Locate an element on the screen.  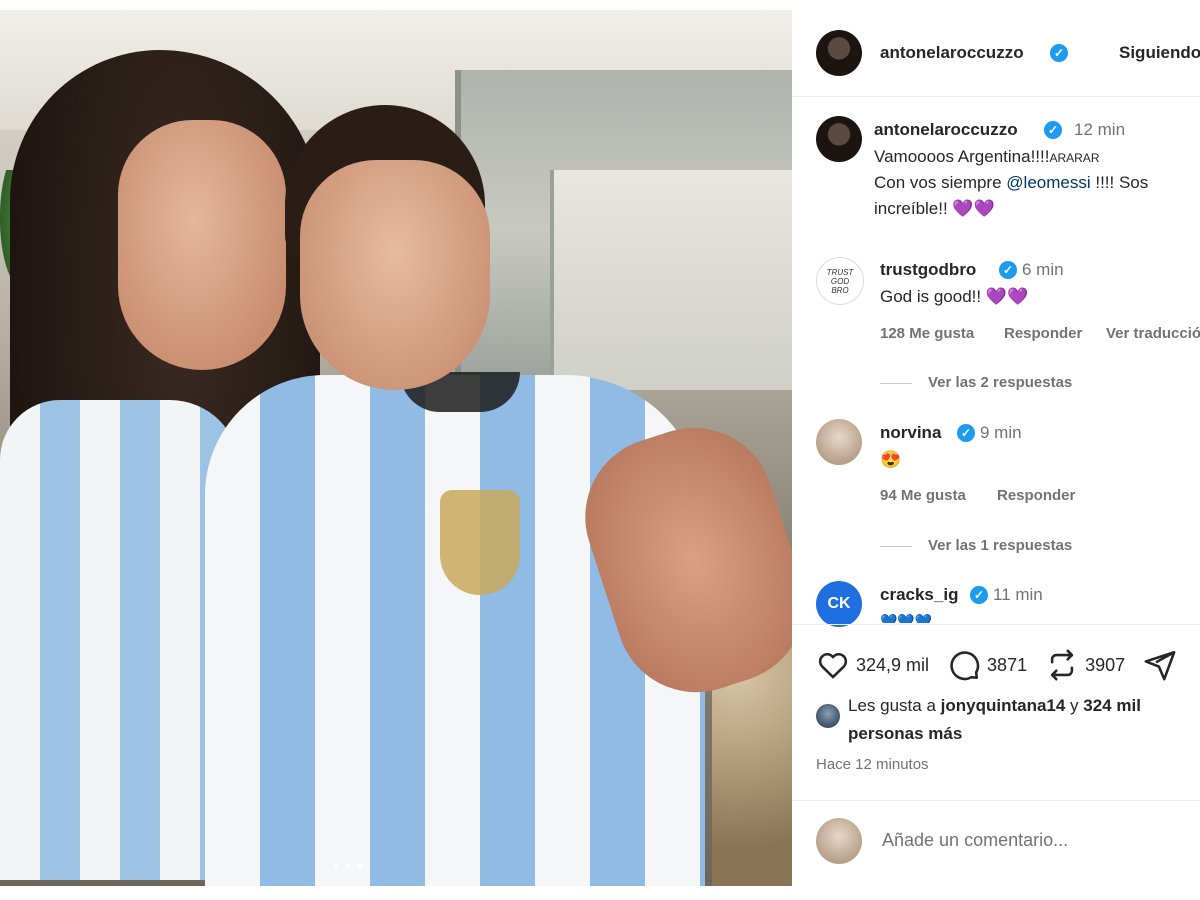
translate-button: Ver traducción is located at coordinates (1153, 333).